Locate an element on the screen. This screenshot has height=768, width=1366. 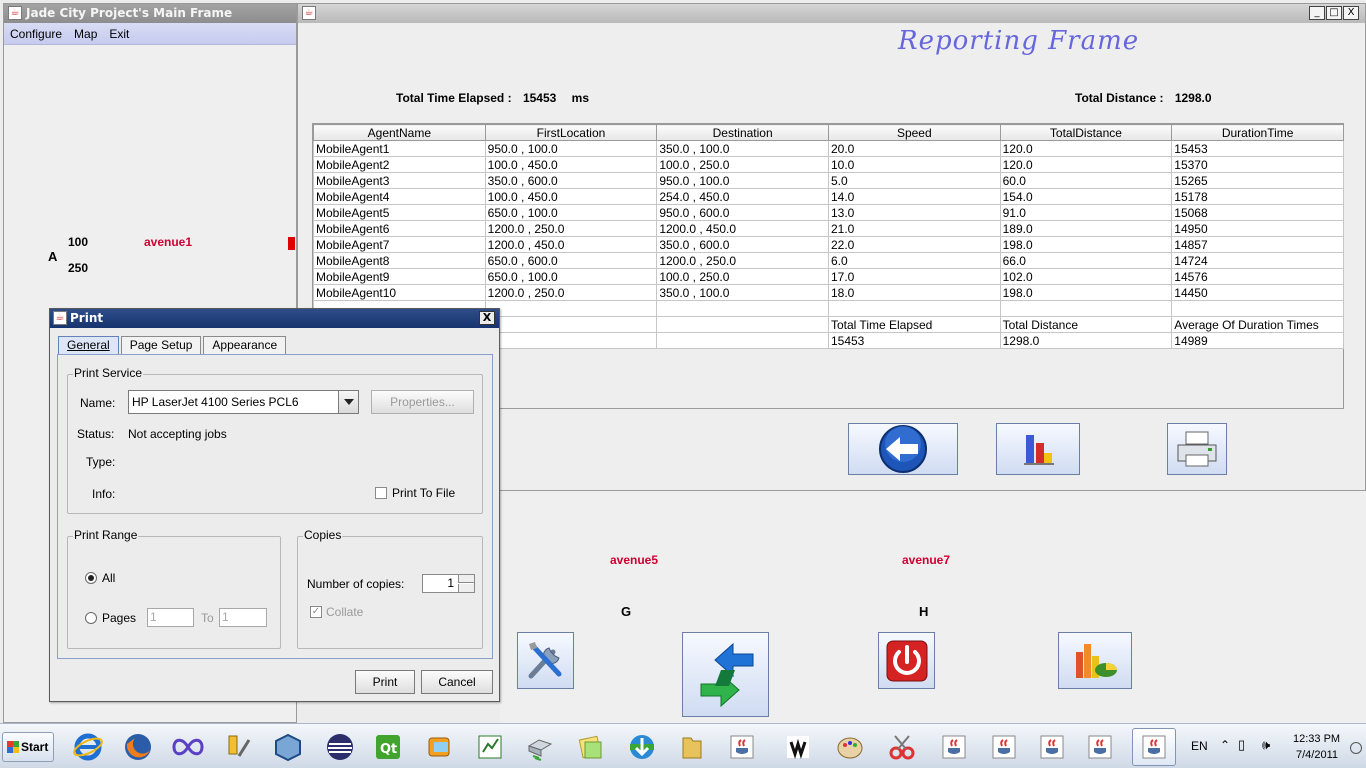
drive-app-icon is located at coordinates (540, 747).